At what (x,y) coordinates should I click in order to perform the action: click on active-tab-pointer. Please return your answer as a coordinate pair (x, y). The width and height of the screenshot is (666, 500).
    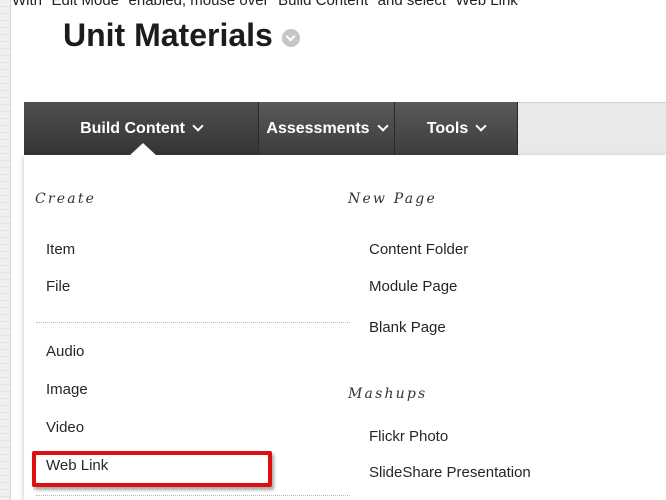
    Looking at the image, I should click on (143, 149).